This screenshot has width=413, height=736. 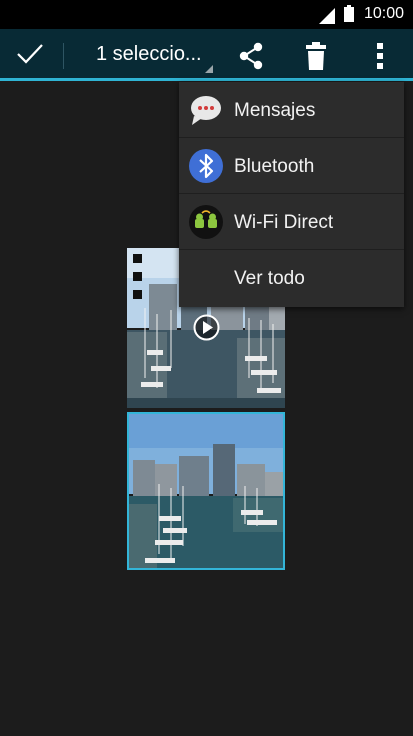 What do you see at coordinates (206, 327) in the screenshot?
I see `play-icon` at bounding box center [206, 327].